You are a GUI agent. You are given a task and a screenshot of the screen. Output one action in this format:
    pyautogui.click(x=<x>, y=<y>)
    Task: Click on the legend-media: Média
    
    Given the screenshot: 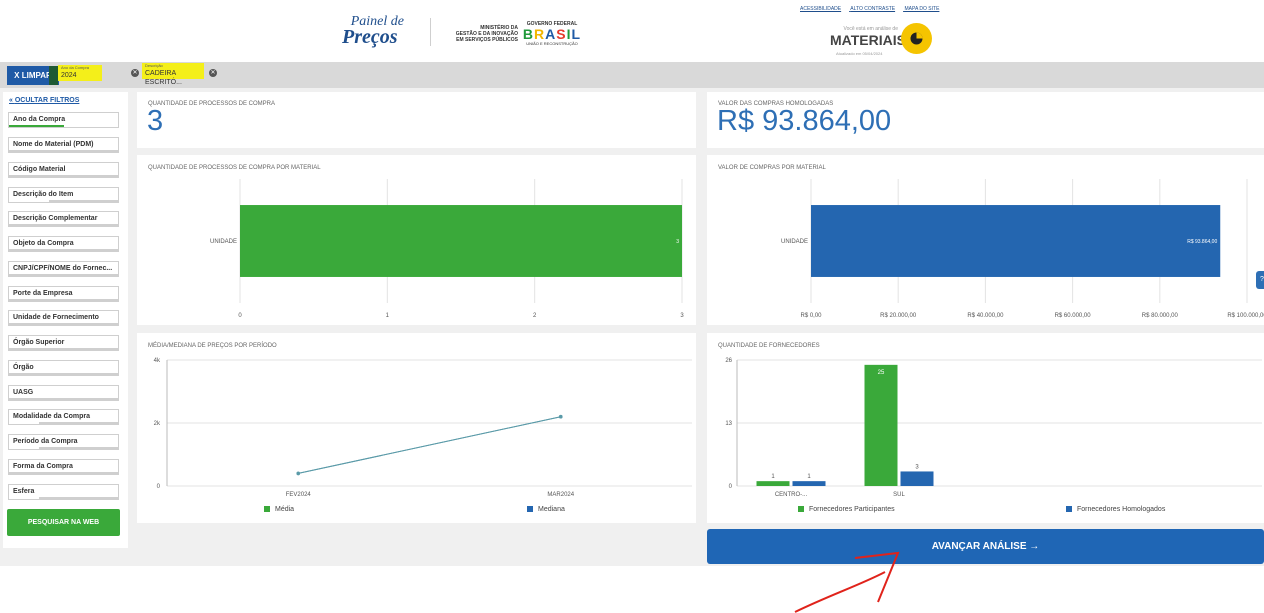 What is the action you would take?
    pyautogui.click(x=279, y=509)
    